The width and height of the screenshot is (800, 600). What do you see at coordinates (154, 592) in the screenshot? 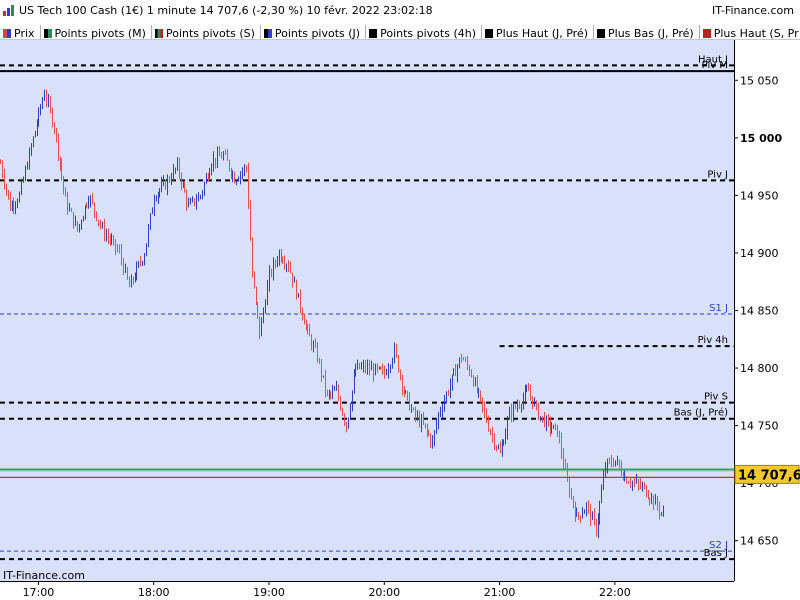
I see `x-tick-label: 18:00` at bounding box center [154, 592].